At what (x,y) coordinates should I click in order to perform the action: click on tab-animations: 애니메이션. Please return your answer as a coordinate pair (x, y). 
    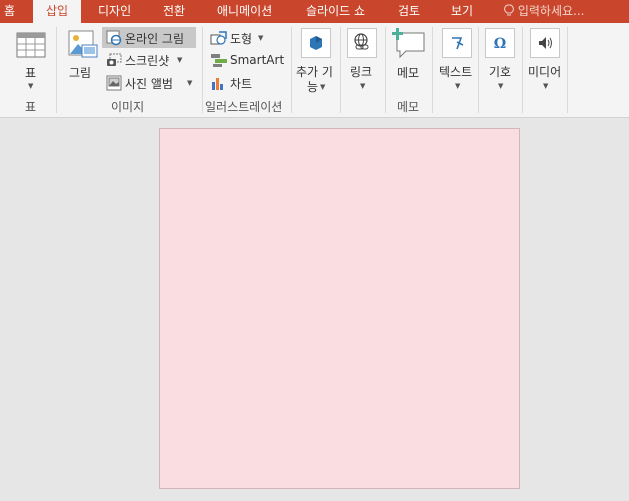
    Looking at the image, I should click on (244, 11).